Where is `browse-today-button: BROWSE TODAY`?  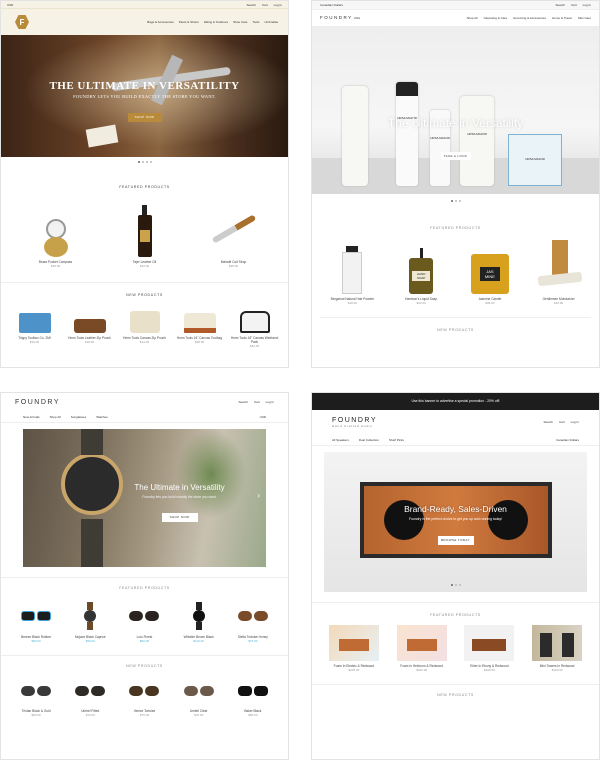 browse-today-button: BROWSE TODAY is located at coordinates (455, 540).